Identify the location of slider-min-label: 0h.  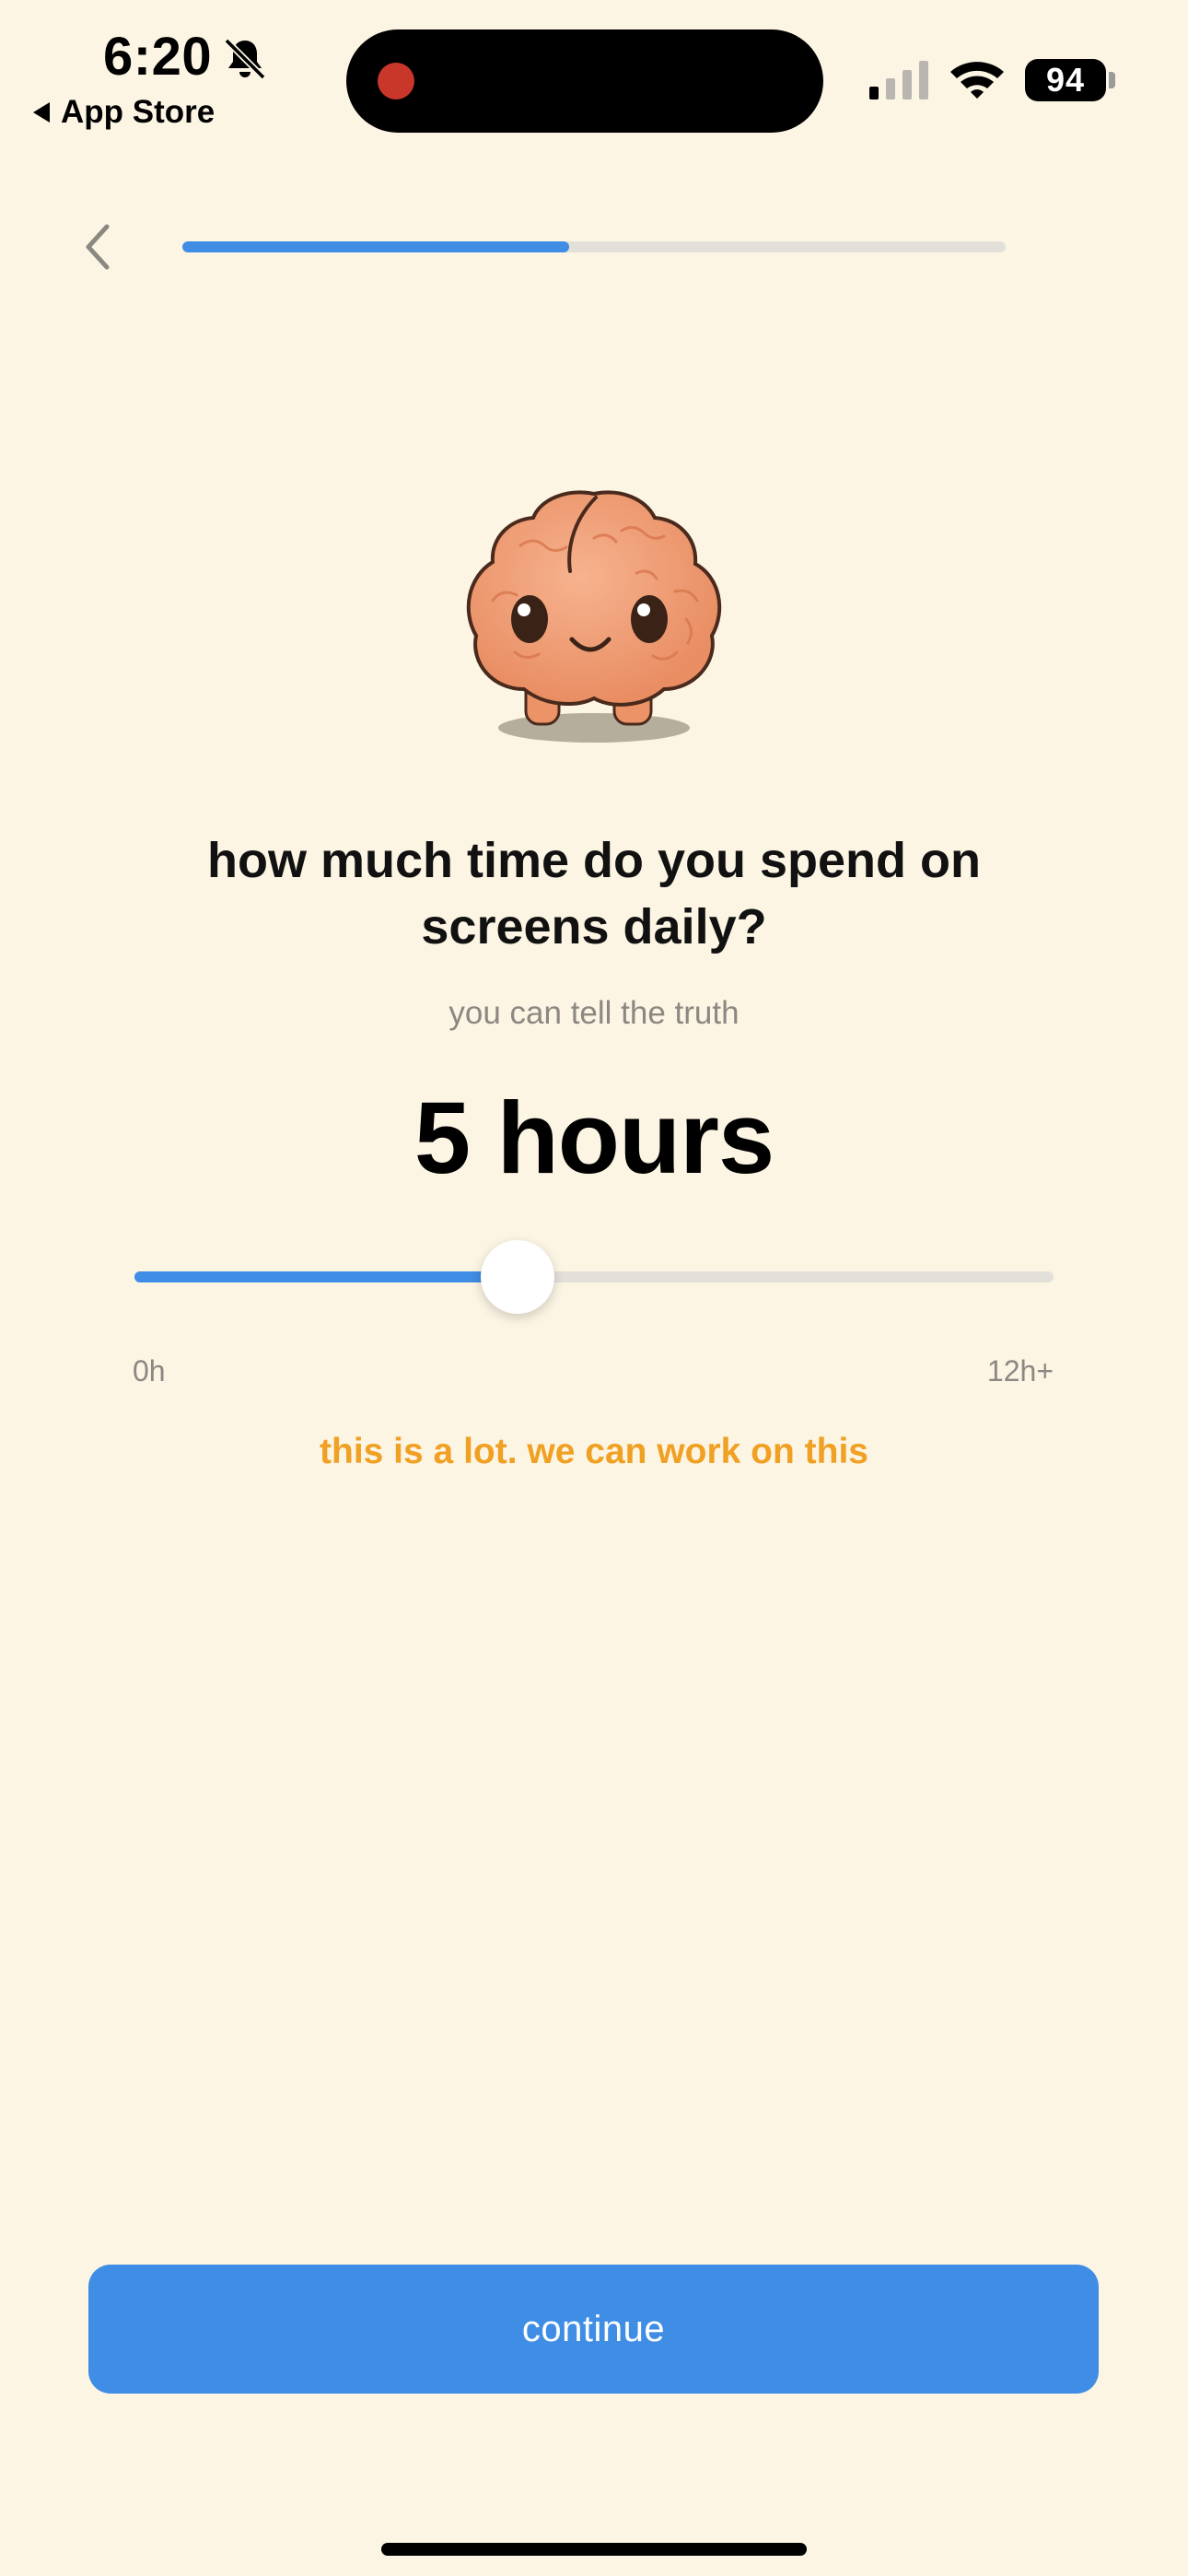
(149, 1371).